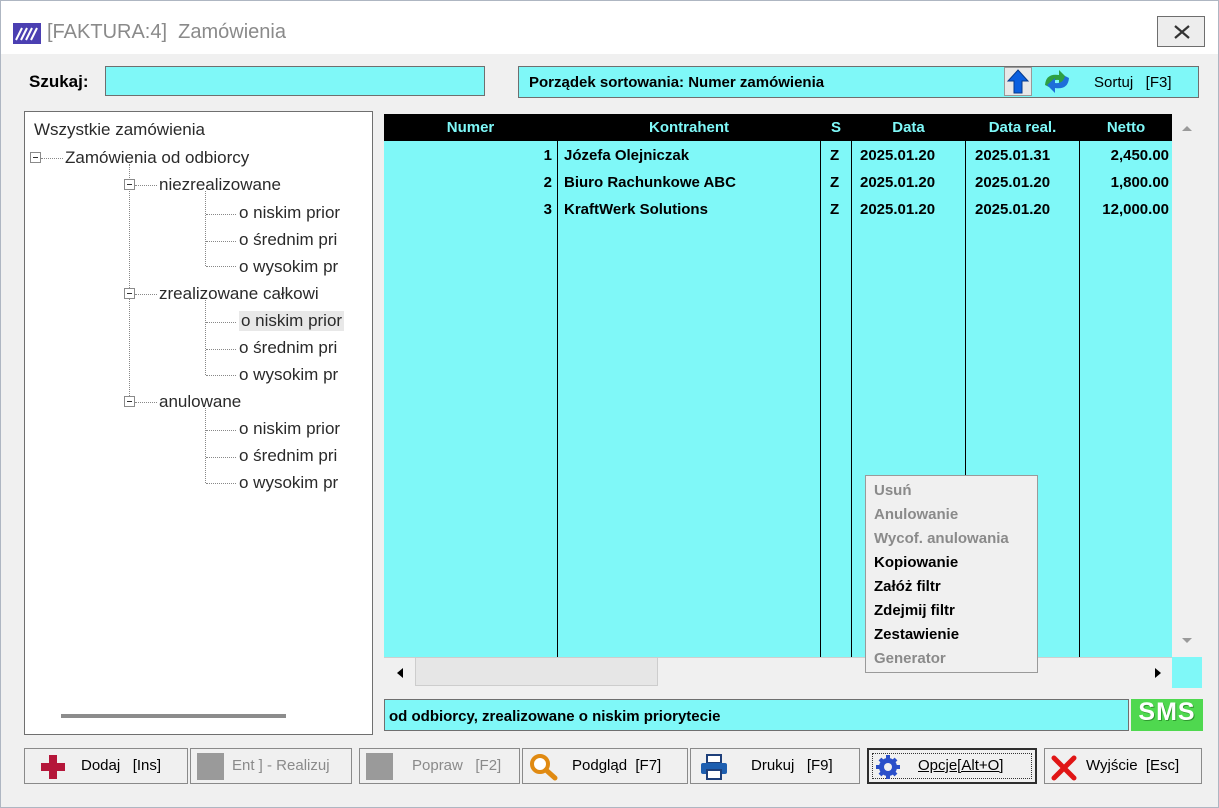  I want to click on sms-label: SMS, so click(1167, 712).